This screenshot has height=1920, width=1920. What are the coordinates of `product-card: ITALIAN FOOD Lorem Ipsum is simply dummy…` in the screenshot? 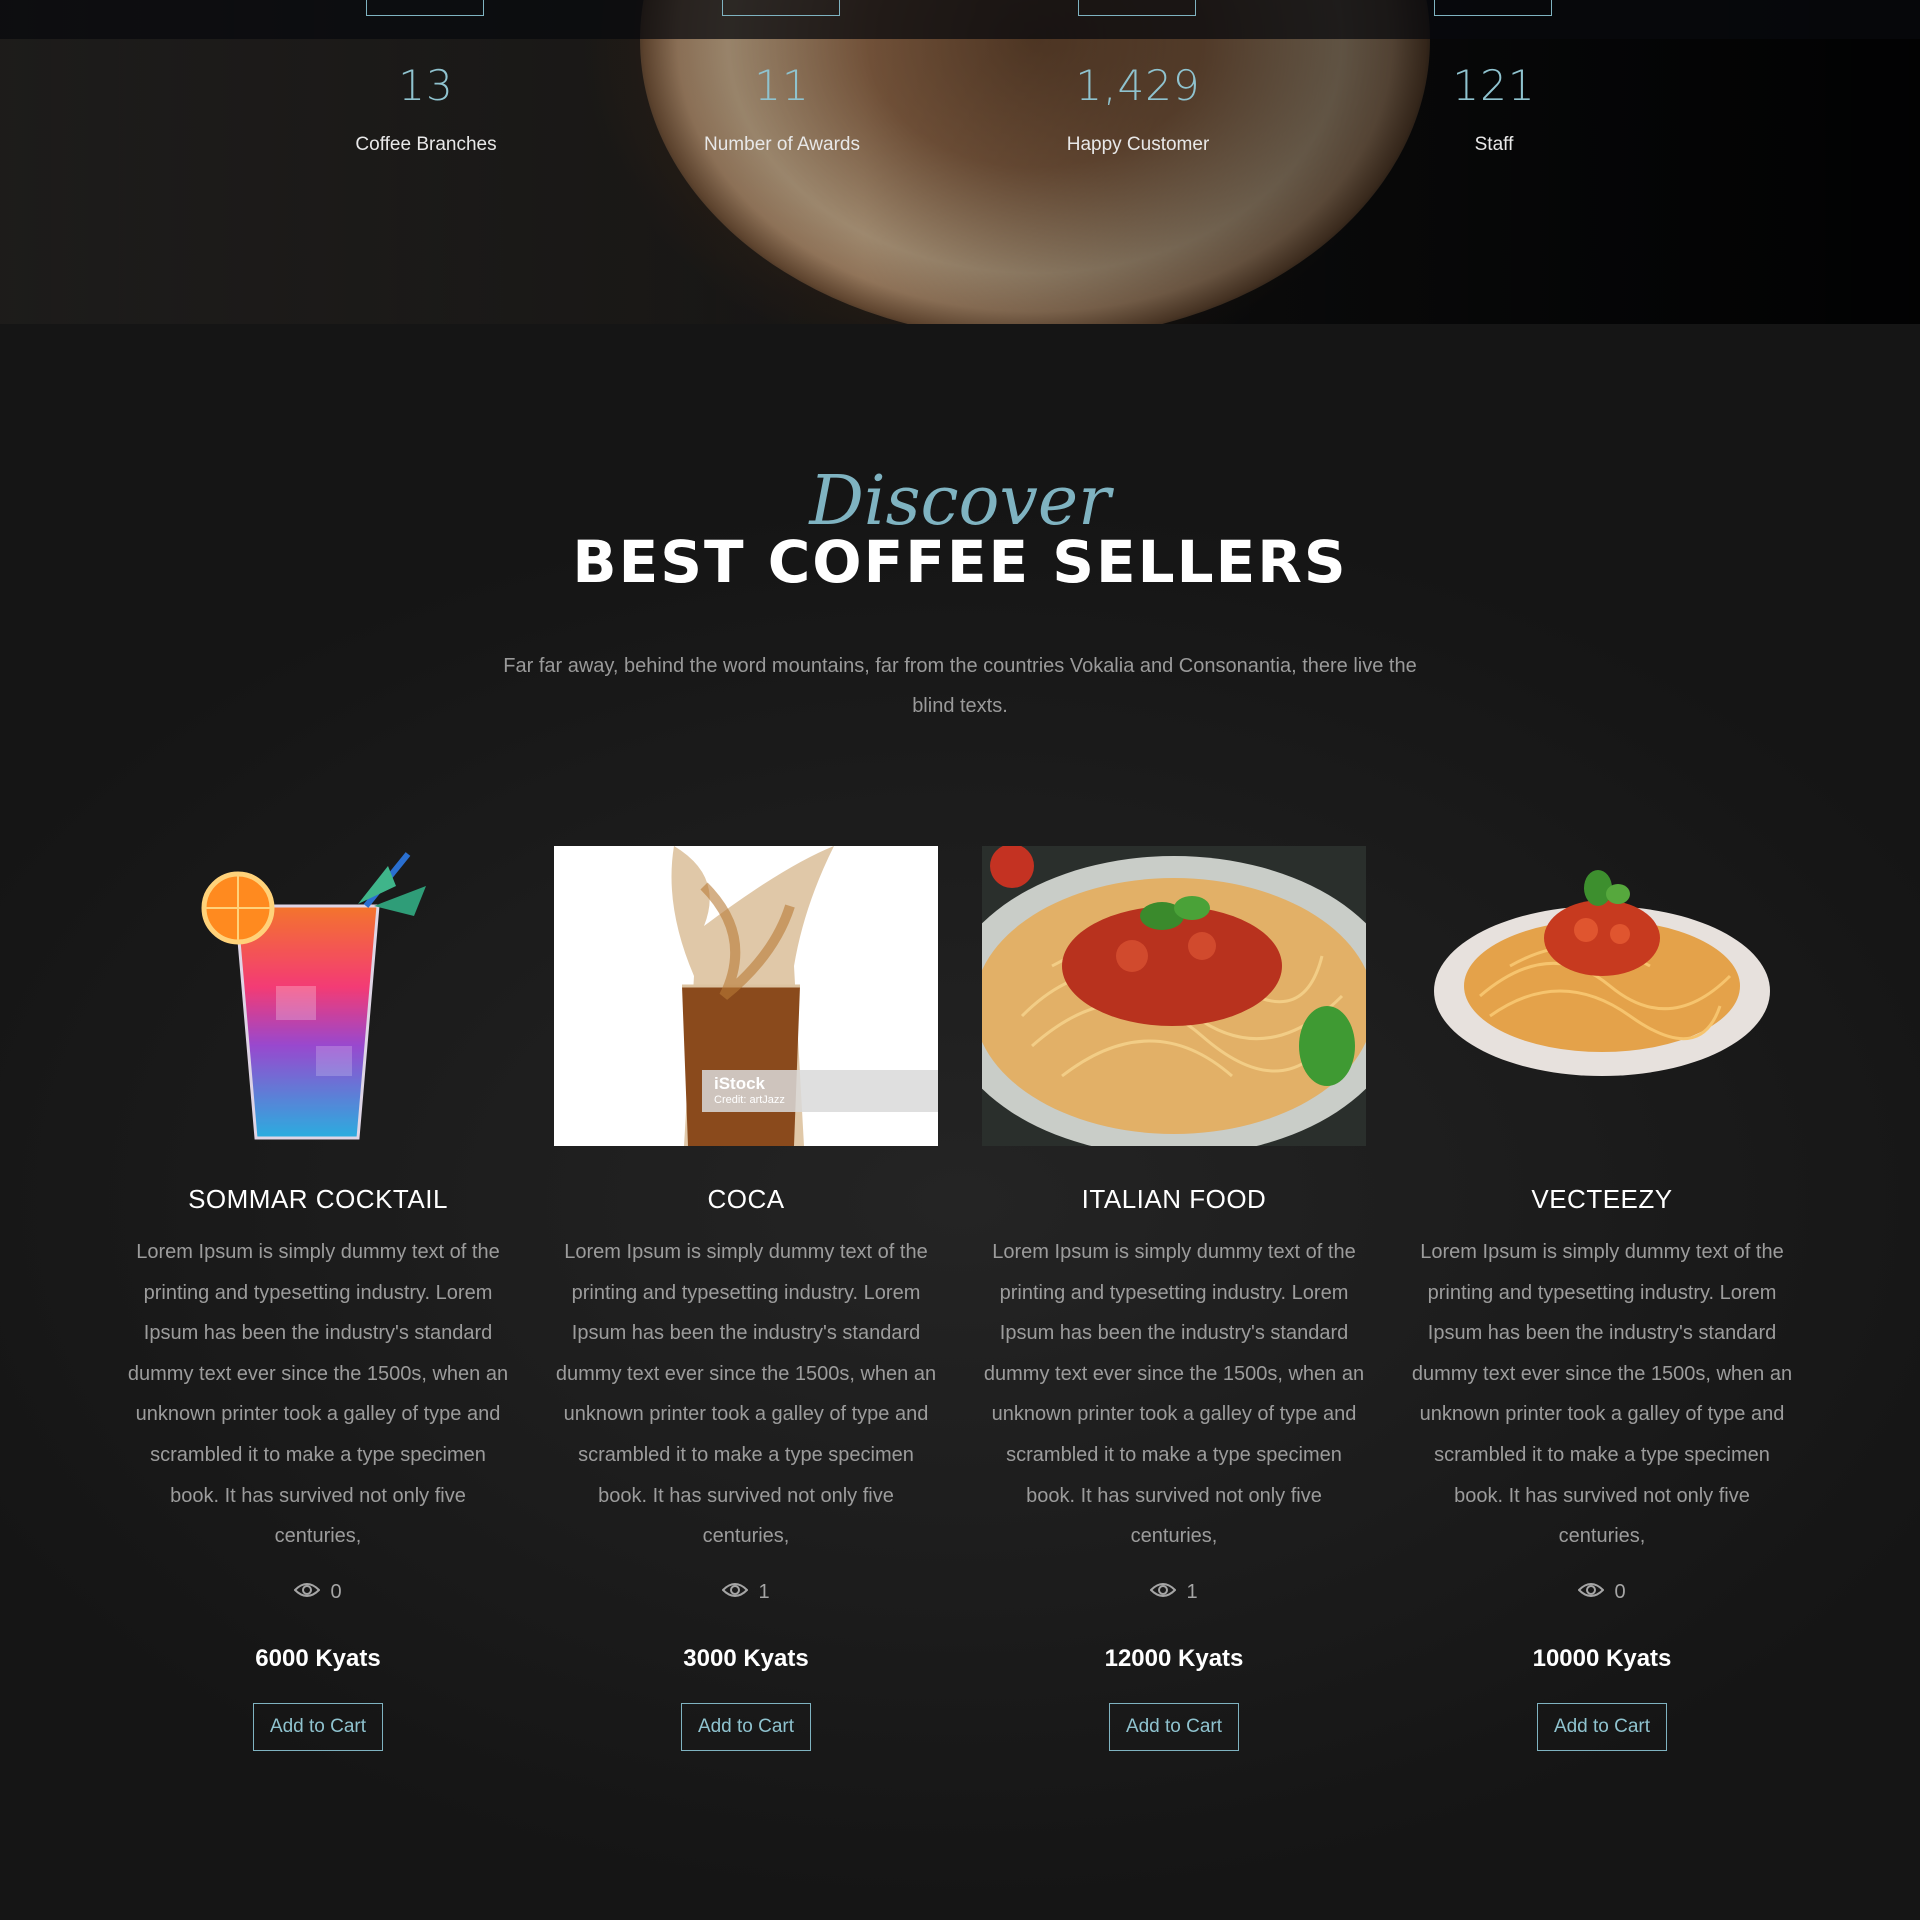 It's located at (1174, 1298).